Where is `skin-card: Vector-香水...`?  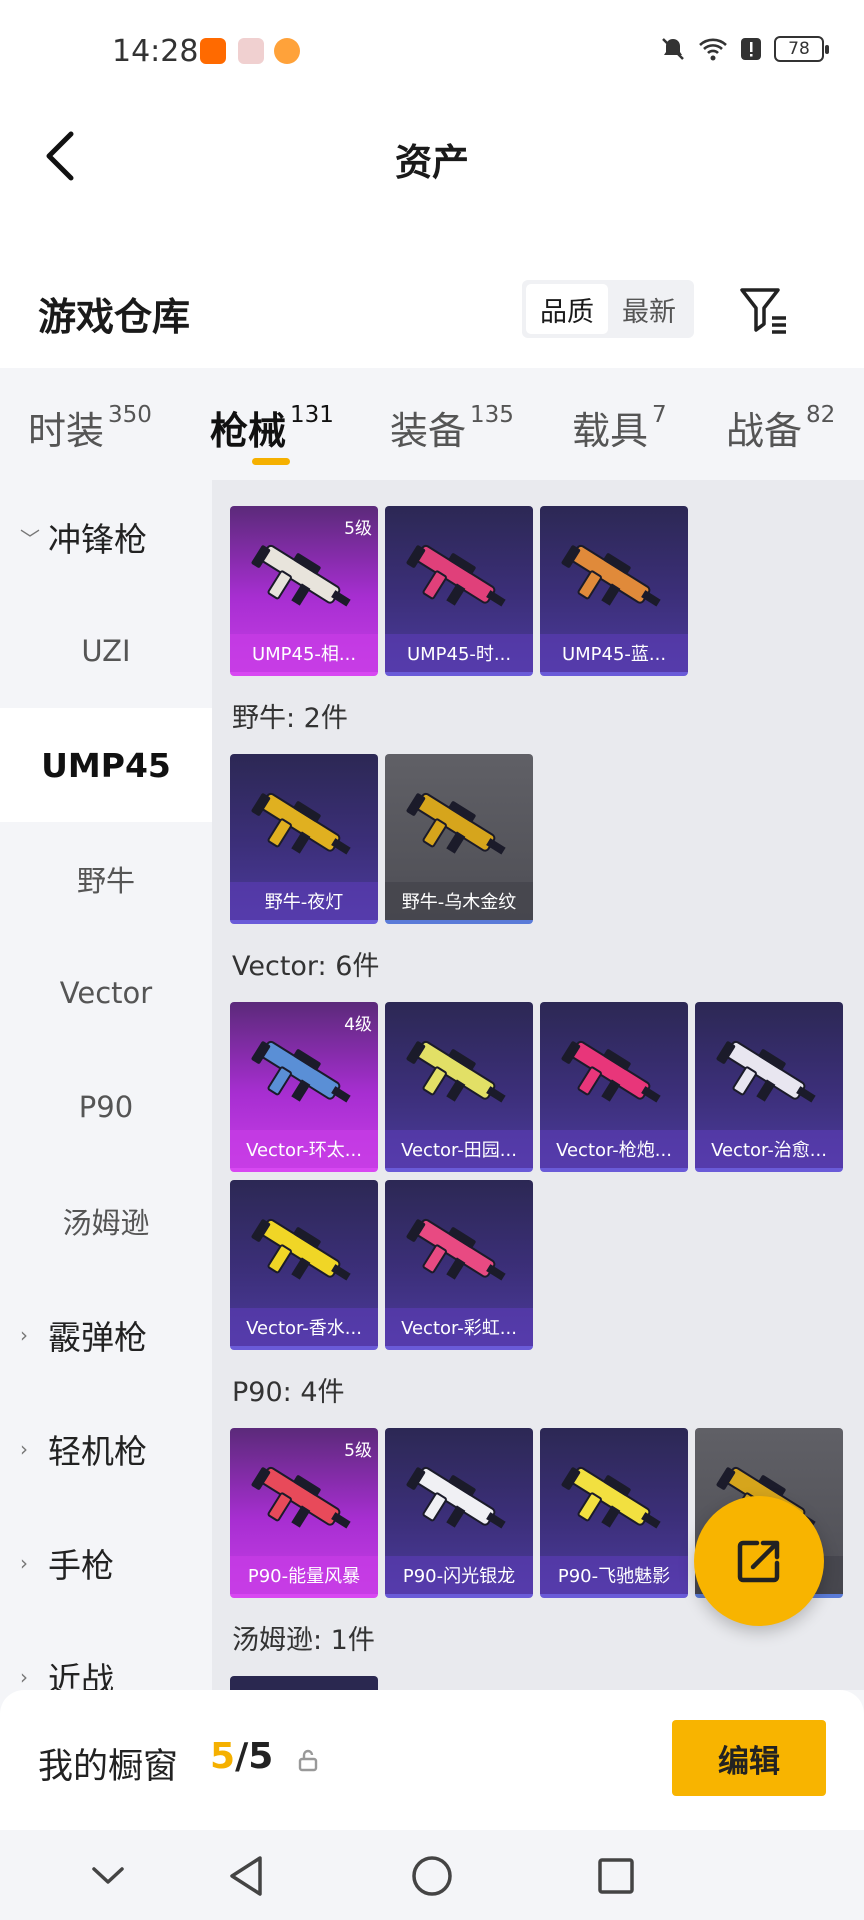 skin-card: Vector-香水... is located at coordinates (304, 1265).